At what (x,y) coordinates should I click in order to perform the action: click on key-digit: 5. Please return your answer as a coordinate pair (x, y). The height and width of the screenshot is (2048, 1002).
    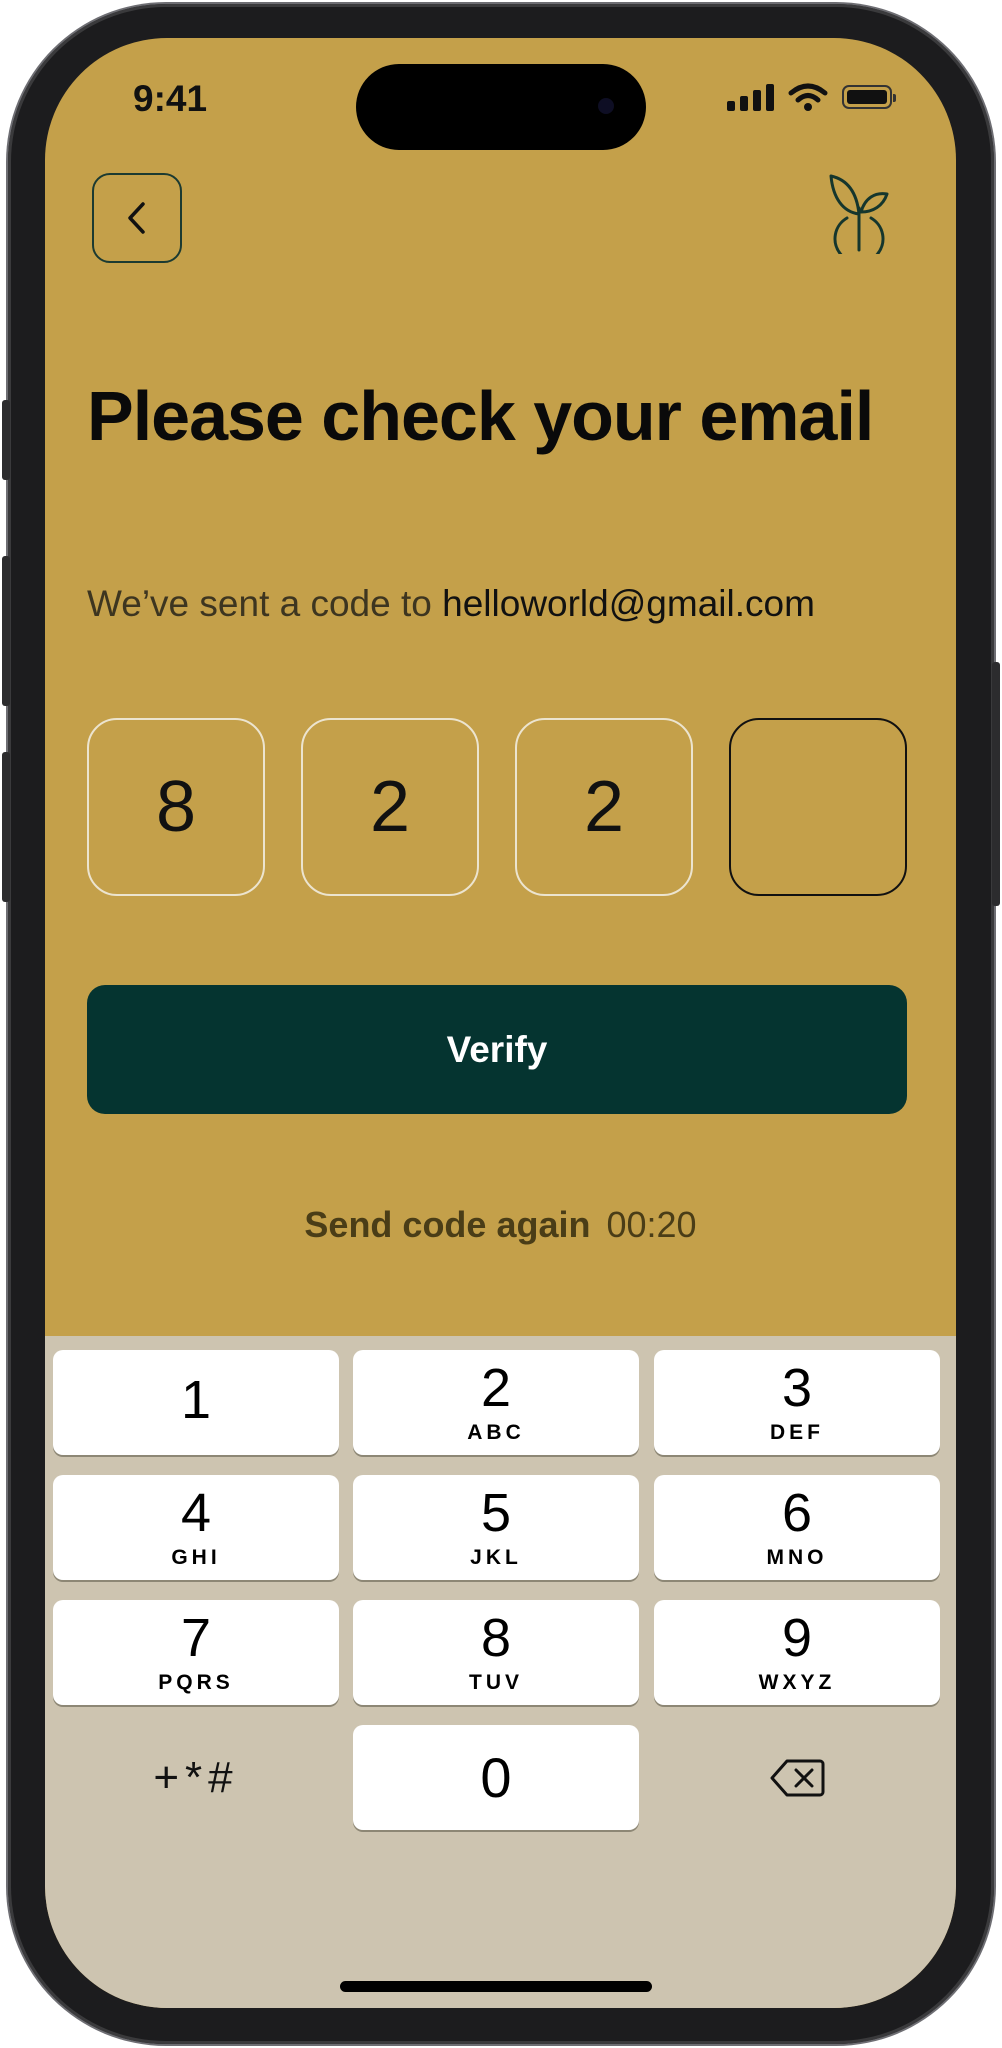
    Looking at the image, I should click on (496, 1512).